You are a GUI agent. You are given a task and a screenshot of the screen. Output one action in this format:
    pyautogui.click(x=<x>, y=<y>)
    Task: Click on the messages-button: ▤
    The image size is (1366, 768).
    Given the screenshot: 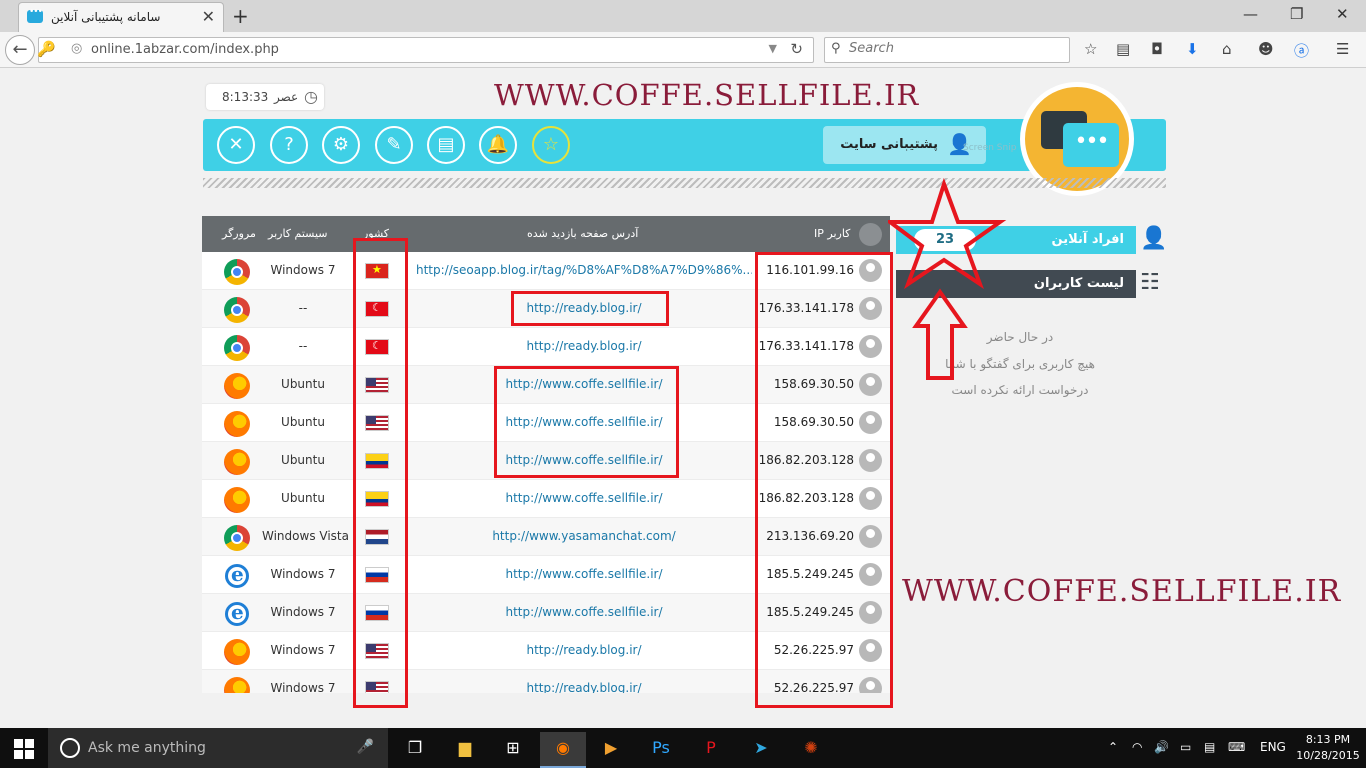 What is the action you would take?
    pyautogui.click(x=446, y=145)
    